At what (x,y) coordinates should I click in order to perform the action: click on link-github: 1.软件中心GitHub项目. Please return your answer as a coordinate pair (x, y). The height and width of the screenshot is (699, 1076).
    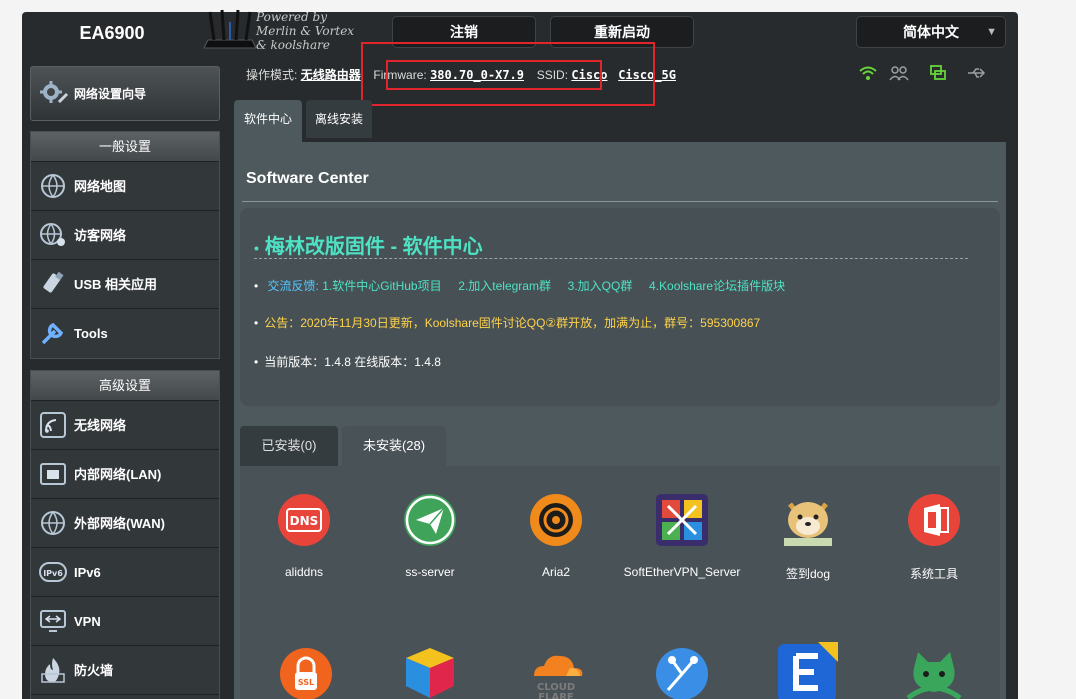
    Looking at the image, I should click on (381, 286).